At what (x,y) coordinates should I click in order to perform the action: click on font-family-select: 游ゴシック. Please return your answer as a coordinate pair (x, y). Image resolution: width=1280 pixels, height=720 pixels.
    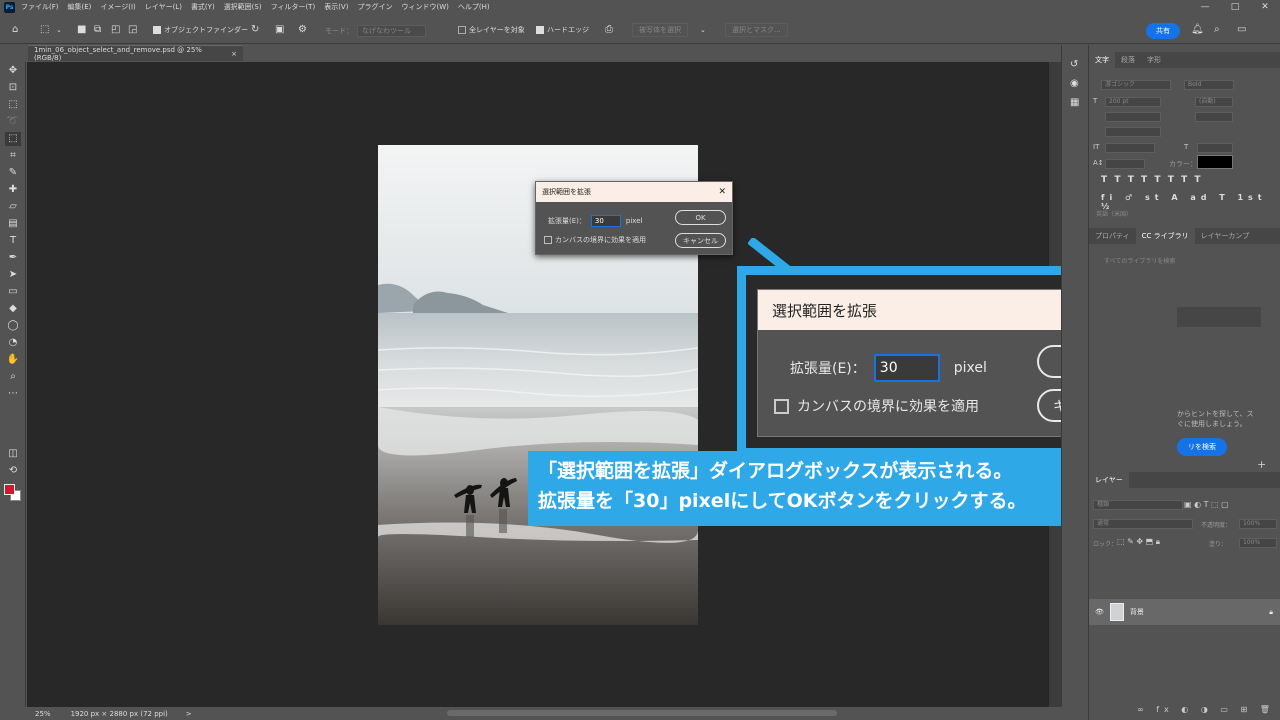
    Looking at the image, I should click on (1136, 85).